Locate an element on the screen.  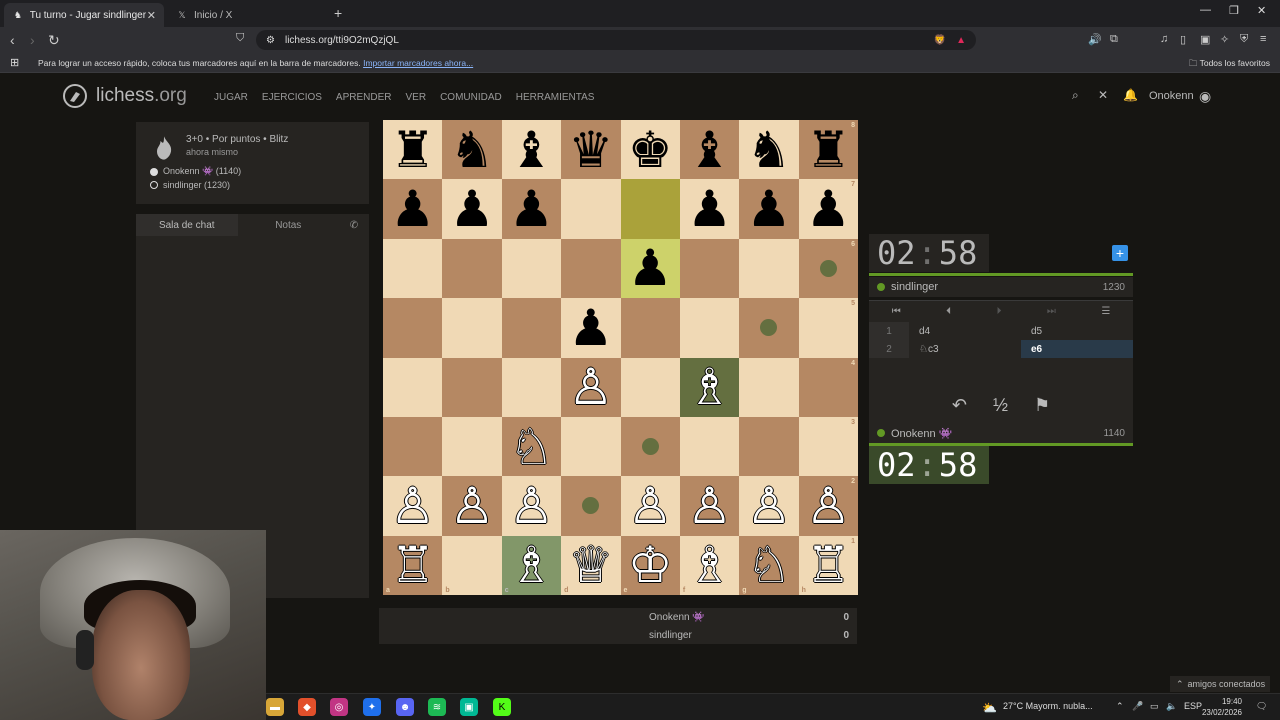
square-f6 is located at coordinates (709, 268).